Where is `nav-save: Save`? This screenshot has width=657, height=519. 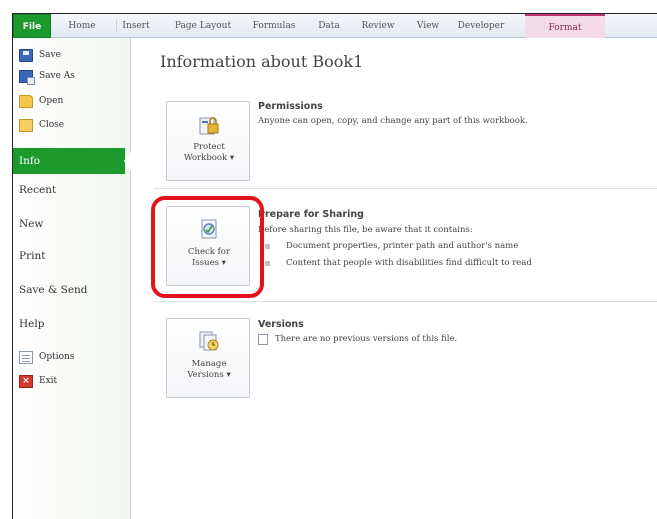 nav-save: Save is located at coordinates (40, 55).